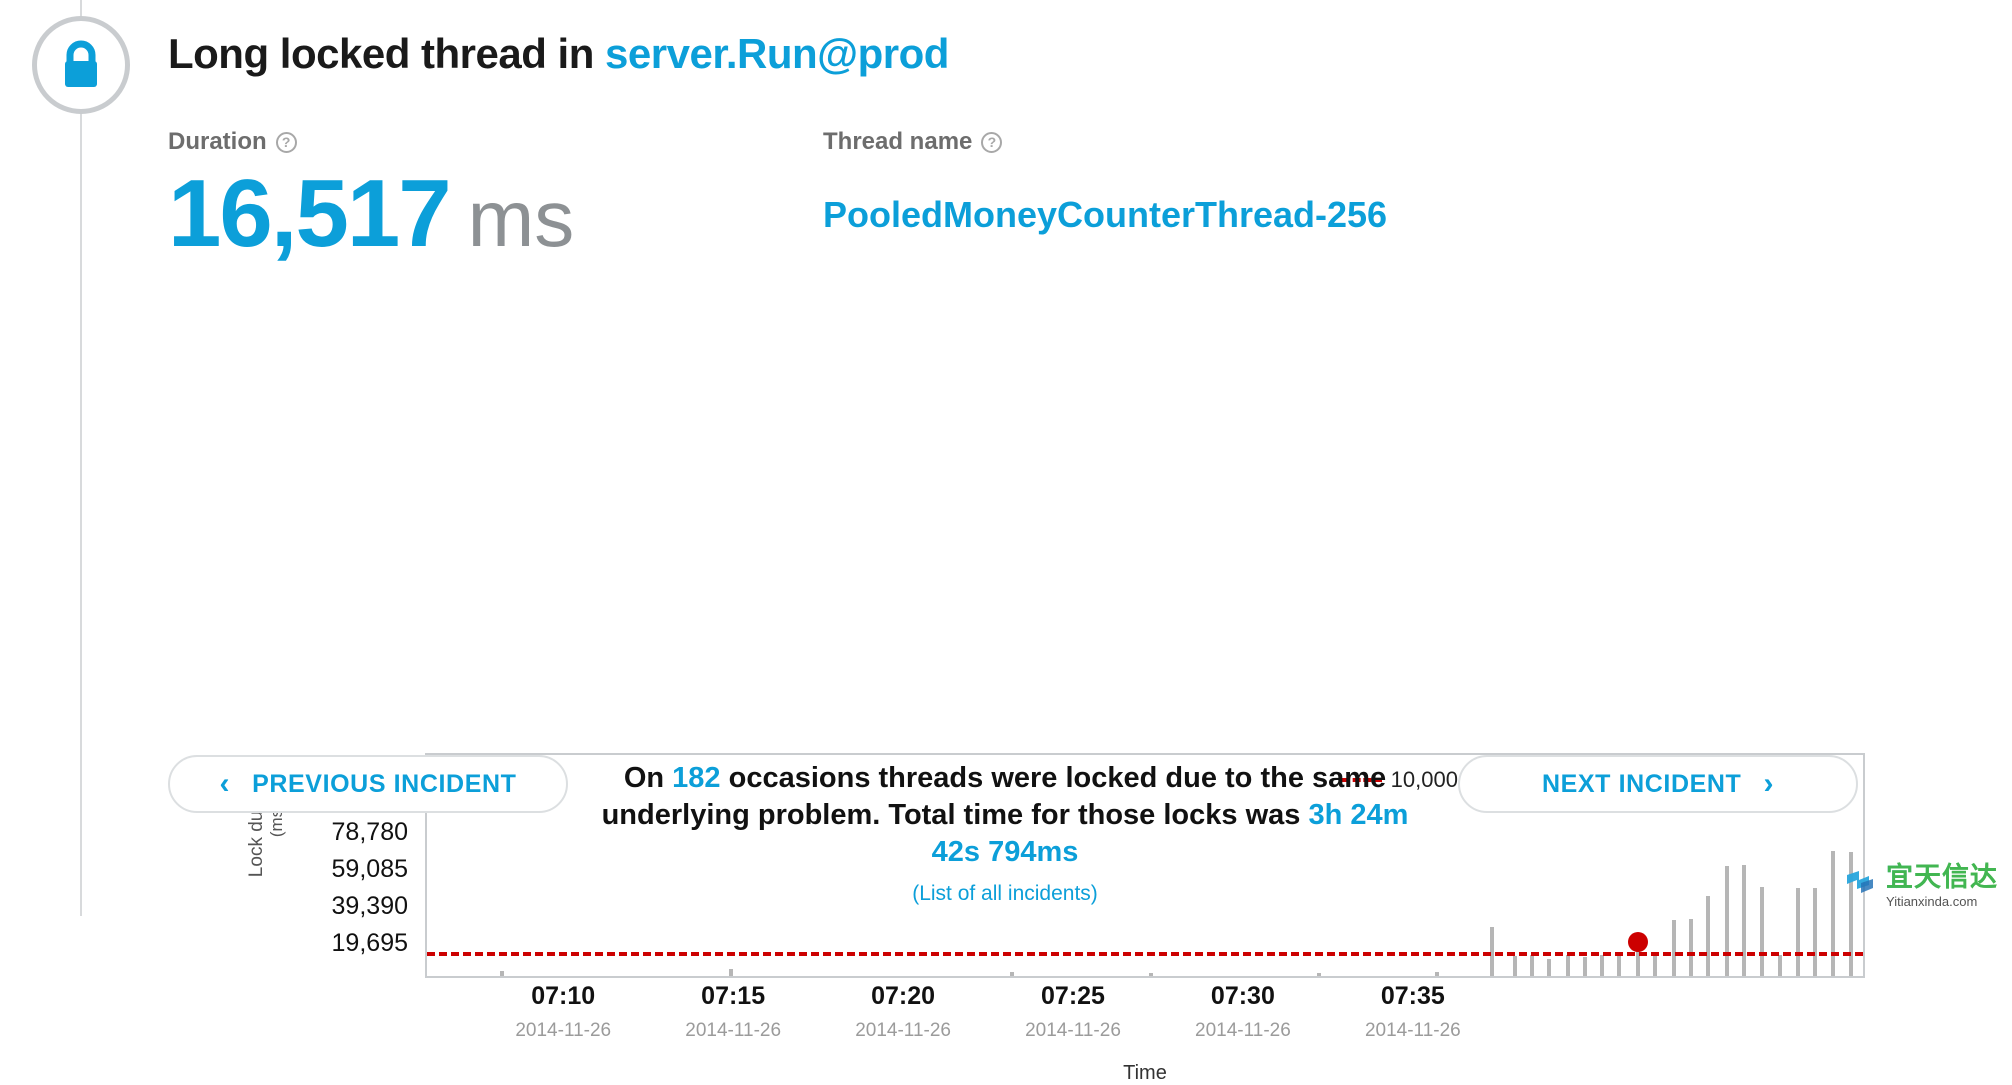  I want to click on thread-name-label: Thread name, so click(898, 141).